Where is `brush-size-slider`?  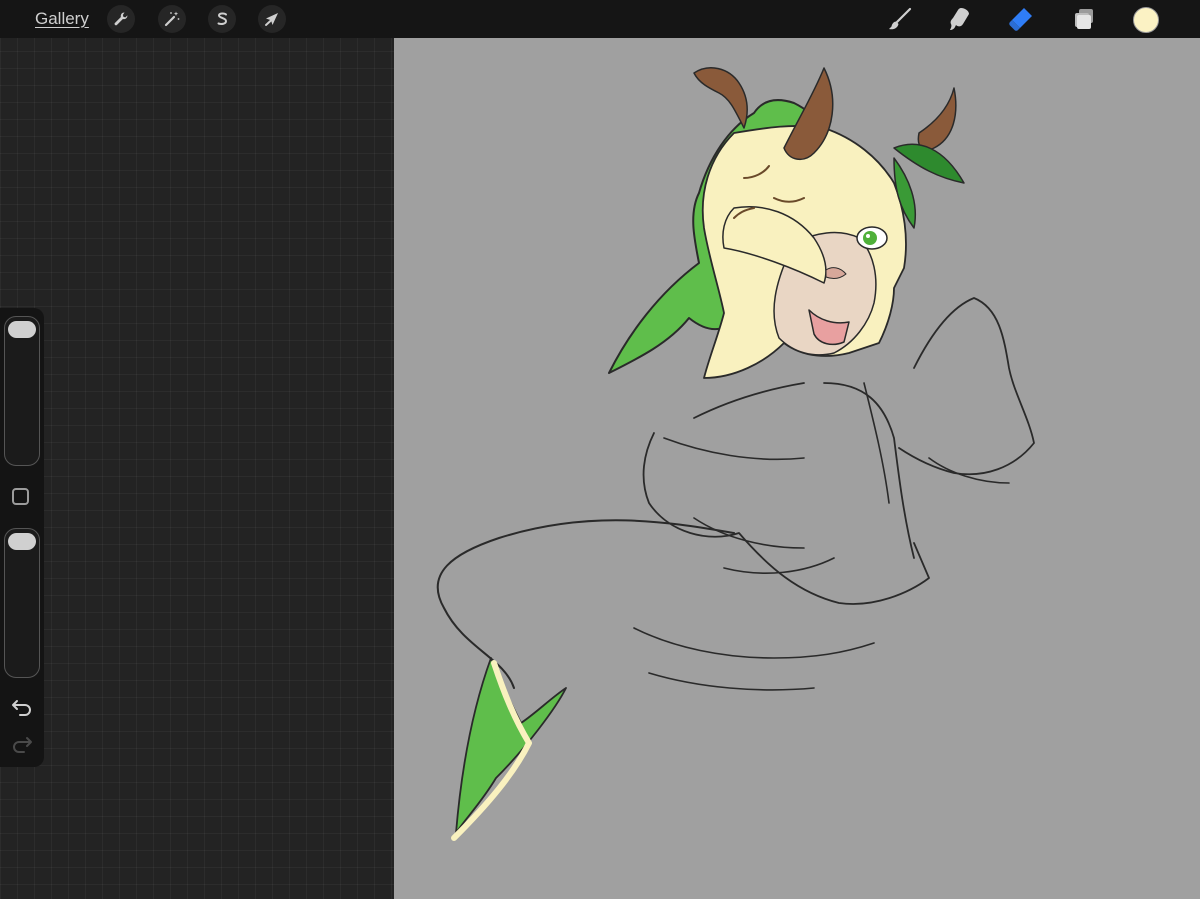
brush-size-slider is located at coordinates (22, 391).